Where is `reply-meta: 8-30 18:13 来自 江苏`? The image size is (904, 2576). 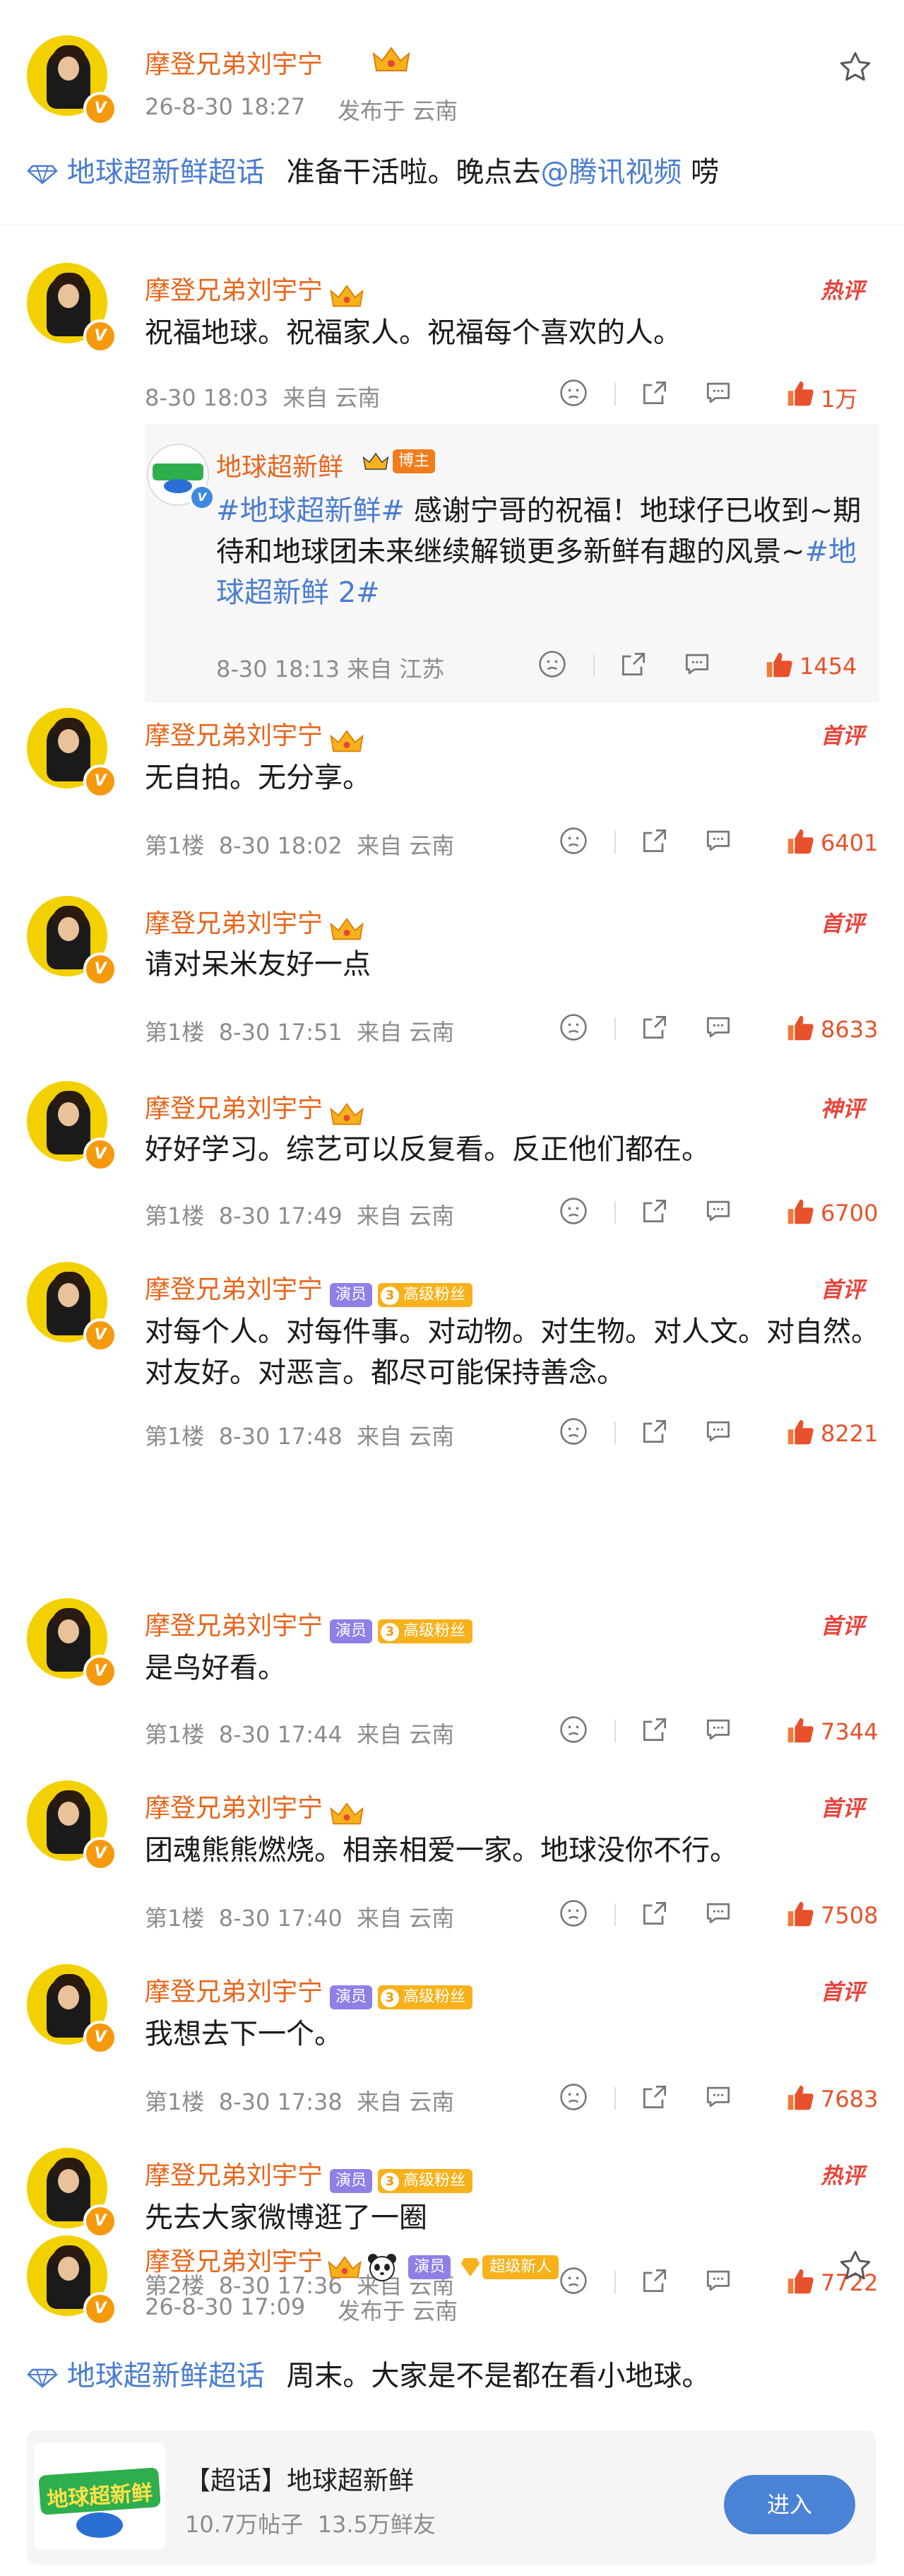
reply-meta: 8-30 18:13 来自 江苏 is located at coordinates (330, 669).